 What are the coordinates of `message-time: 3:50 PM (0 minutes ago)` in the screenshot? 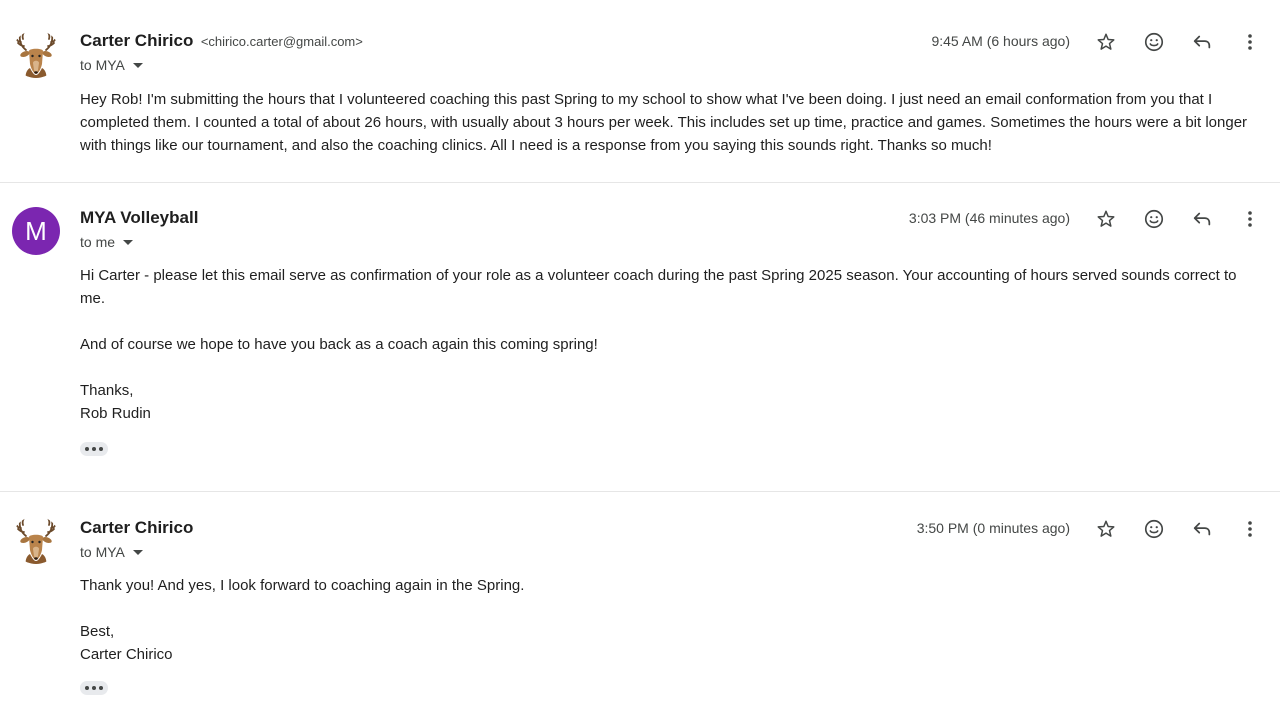 It's located at (993, 528).